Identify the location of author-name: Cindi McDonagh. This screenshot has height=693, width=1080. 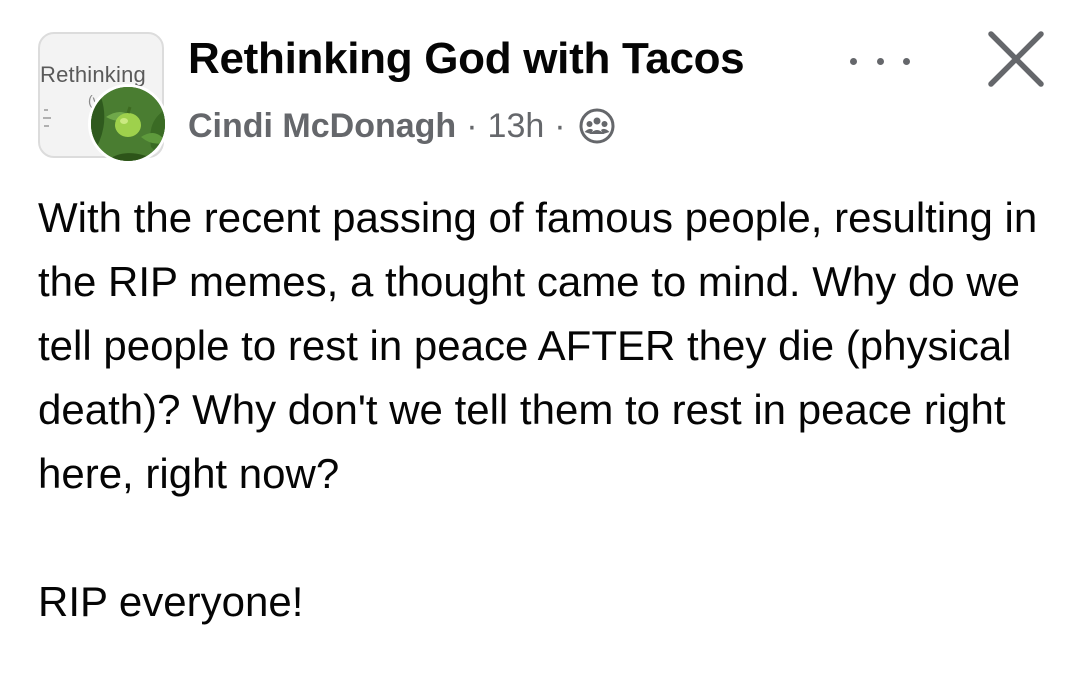
(322, 126).